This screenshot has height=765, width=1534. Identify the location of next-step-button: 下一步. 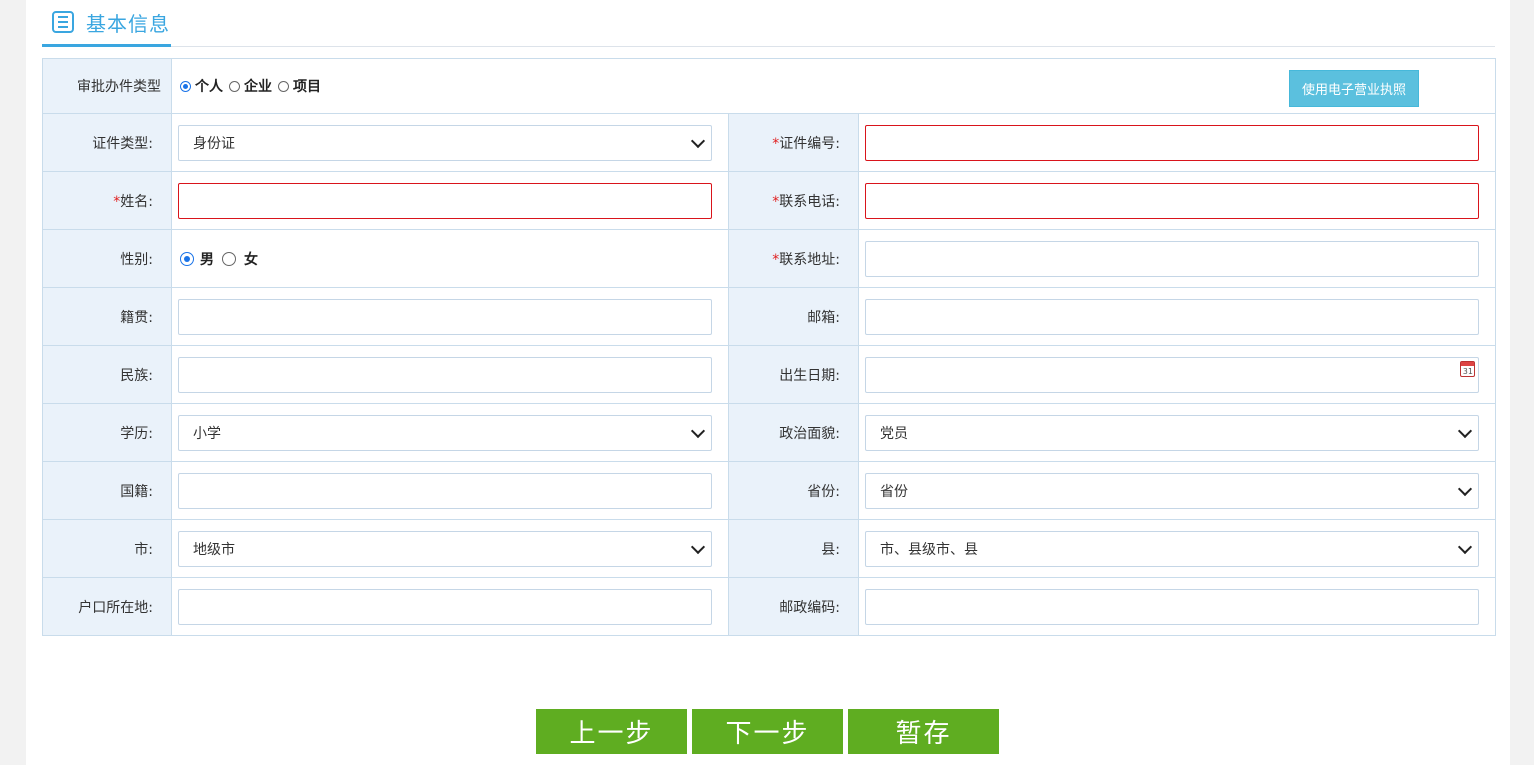
(767, 731).